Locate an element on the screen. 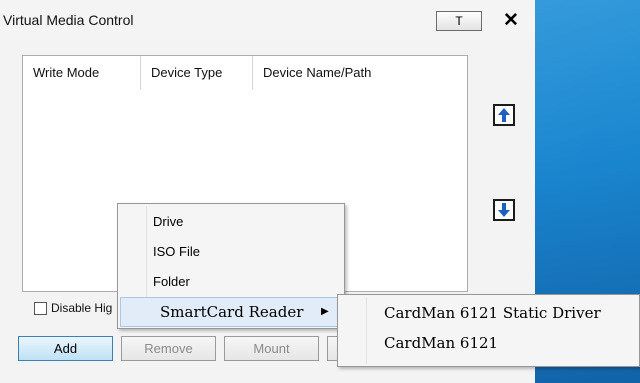  remove-button: Remove is located at coordinates (168, 348).